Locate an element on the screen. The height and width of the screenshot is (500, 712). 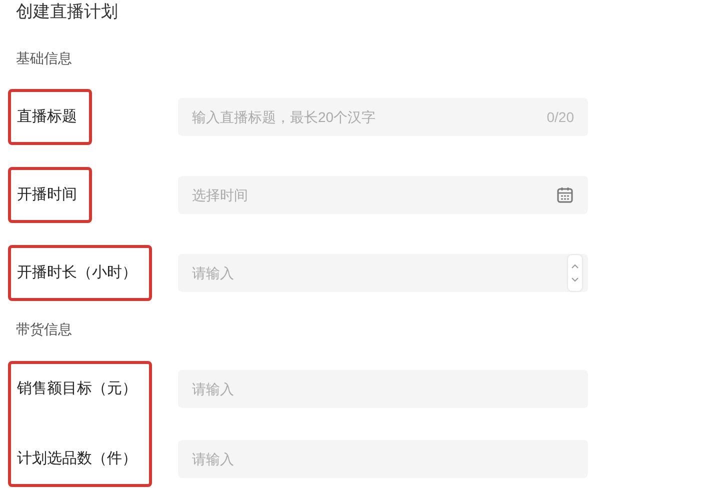
character-counter: 0/20 is located at coordinates (560, 117).